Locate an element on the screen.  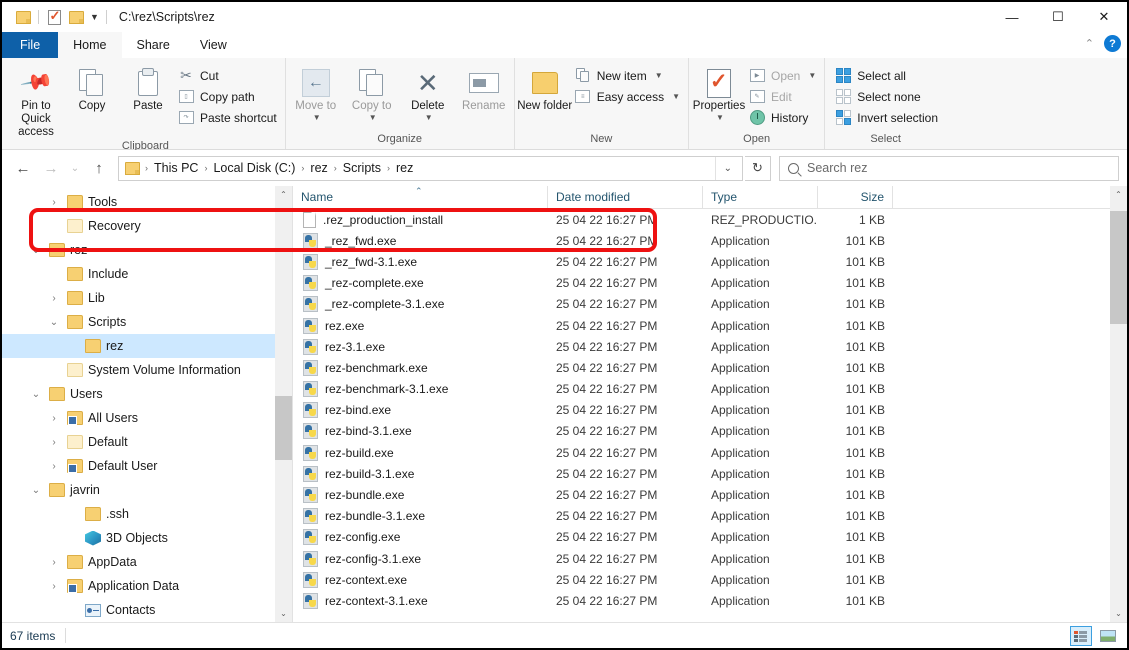
tab-share: Share is located at coordinates (153, 45).